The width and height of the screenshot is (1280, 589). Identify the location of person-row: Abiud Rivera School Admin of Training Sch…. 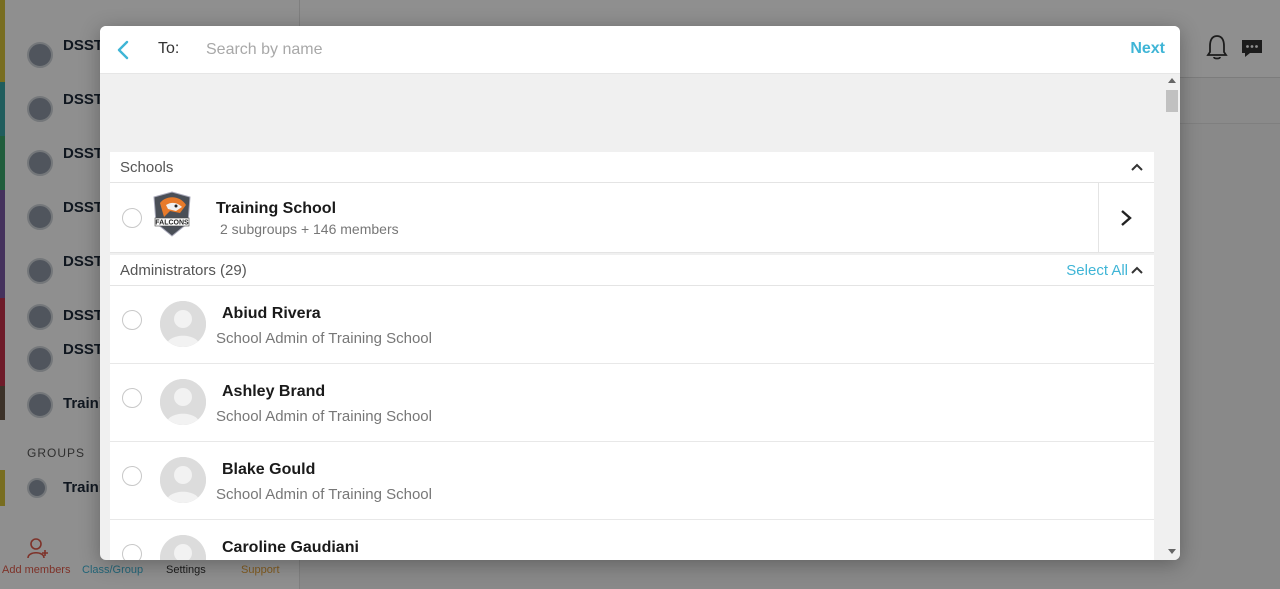
(632, 325).